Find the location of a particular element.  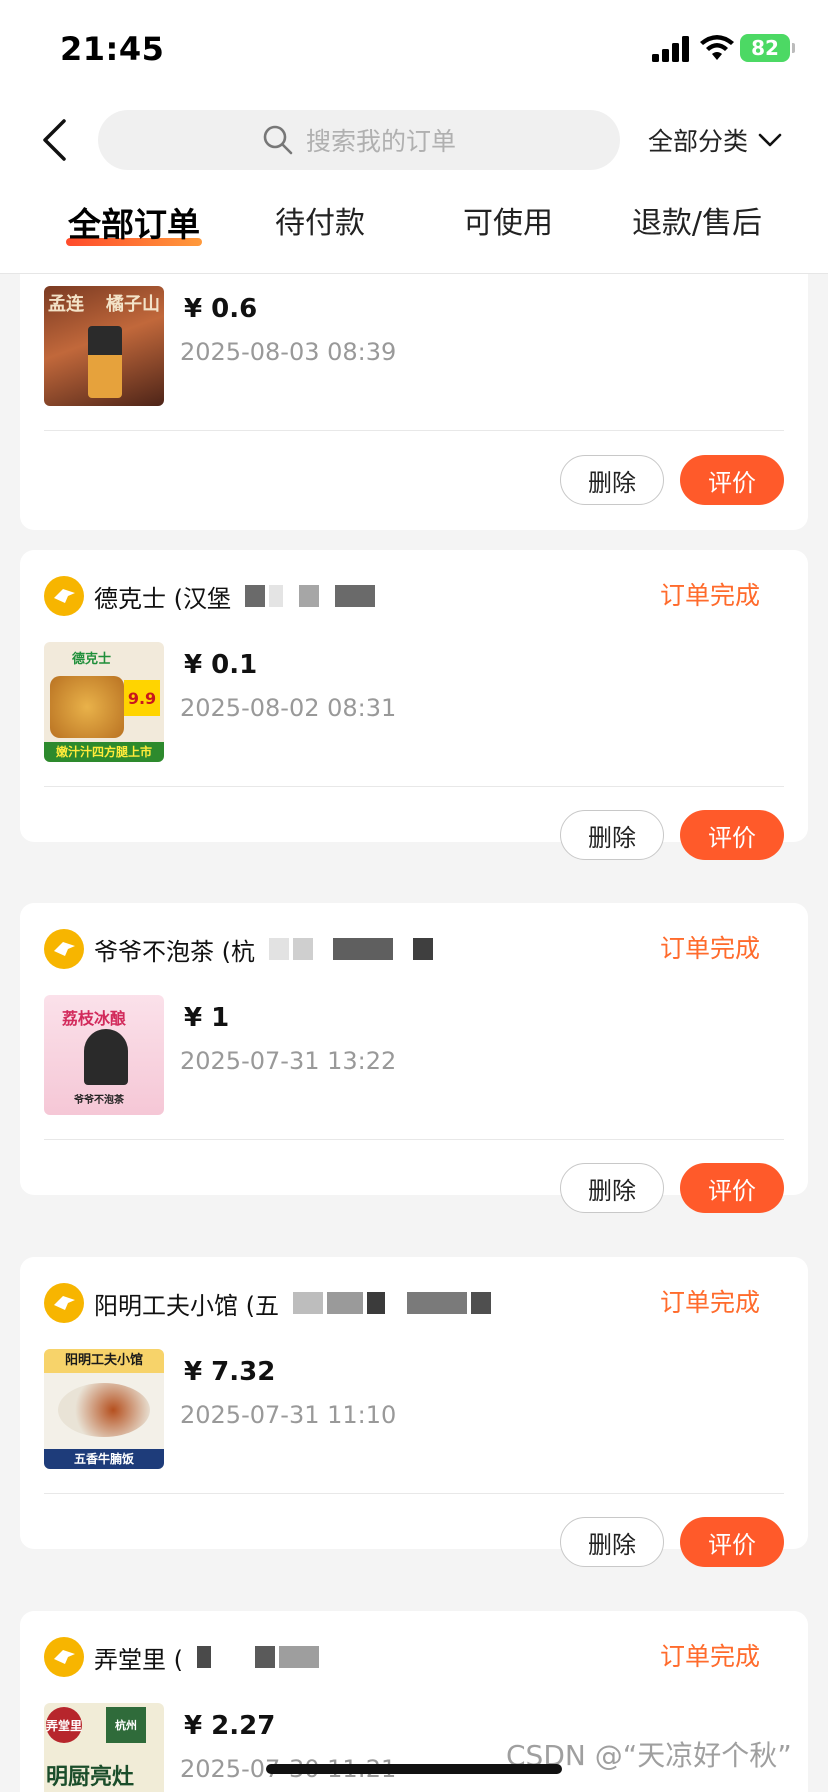

store-name: 阳明工夫小馆 (五 is located at coordinates (186, 1305).